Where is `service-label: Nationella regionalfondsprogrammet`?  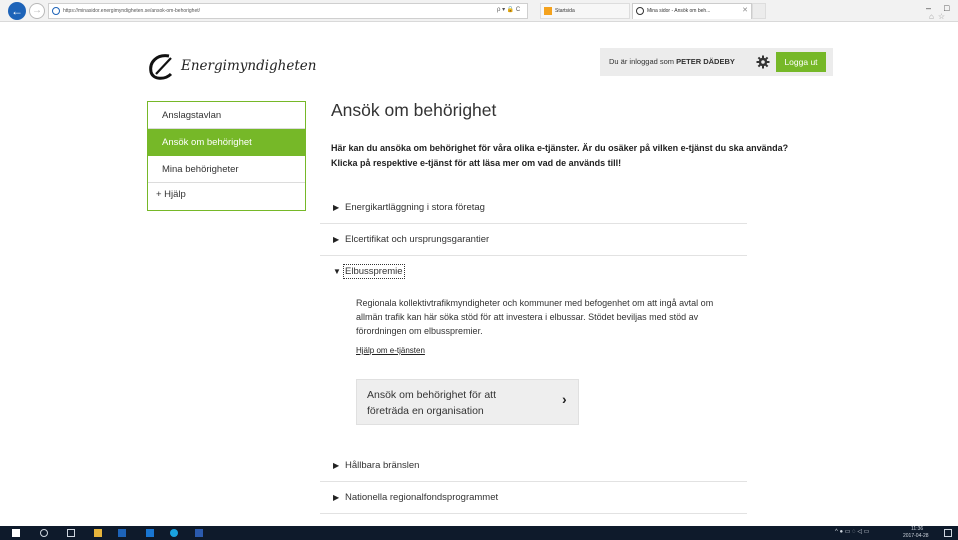
service-label: Nationella regionalfondsprogrammet is located at coordinates (421, 497).